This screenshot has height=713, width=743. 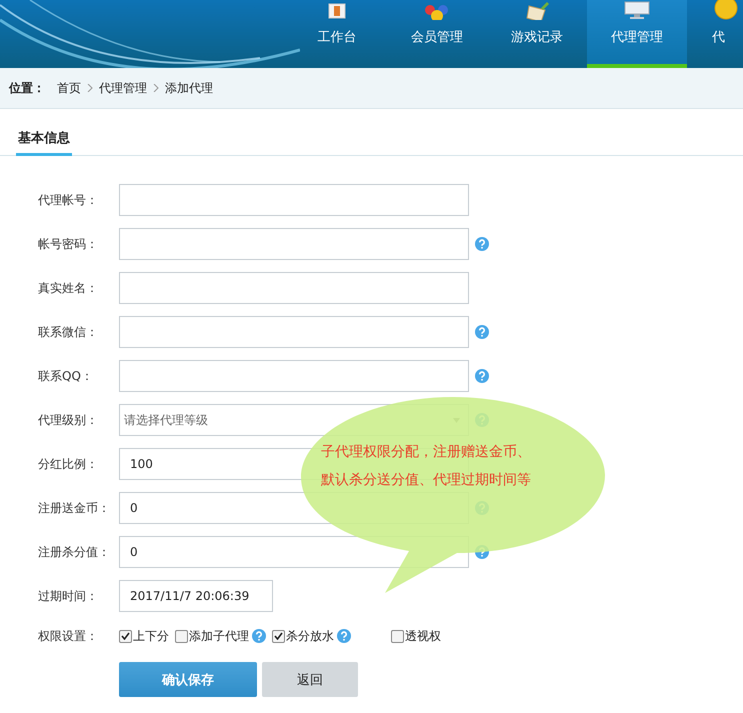 I want to click on field-label: 真实姓名：, so click(x=68, y=288).